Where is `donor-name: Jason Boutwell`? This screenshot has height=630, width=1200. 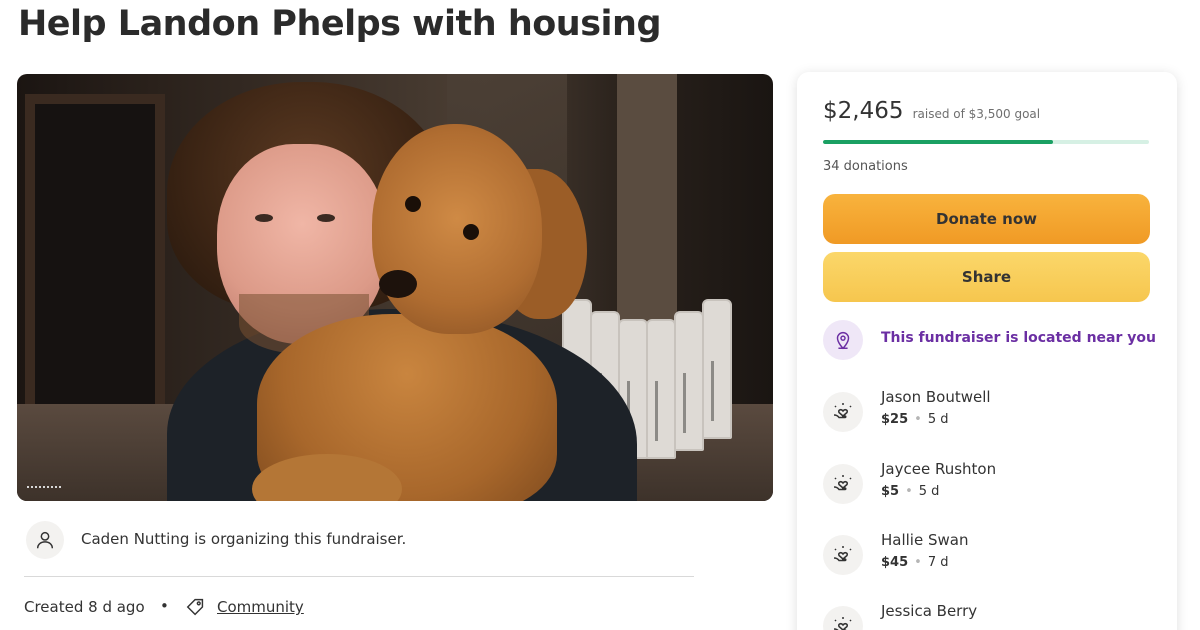
donor-name: Jason Boutwell is located at coordinates (936, 397).